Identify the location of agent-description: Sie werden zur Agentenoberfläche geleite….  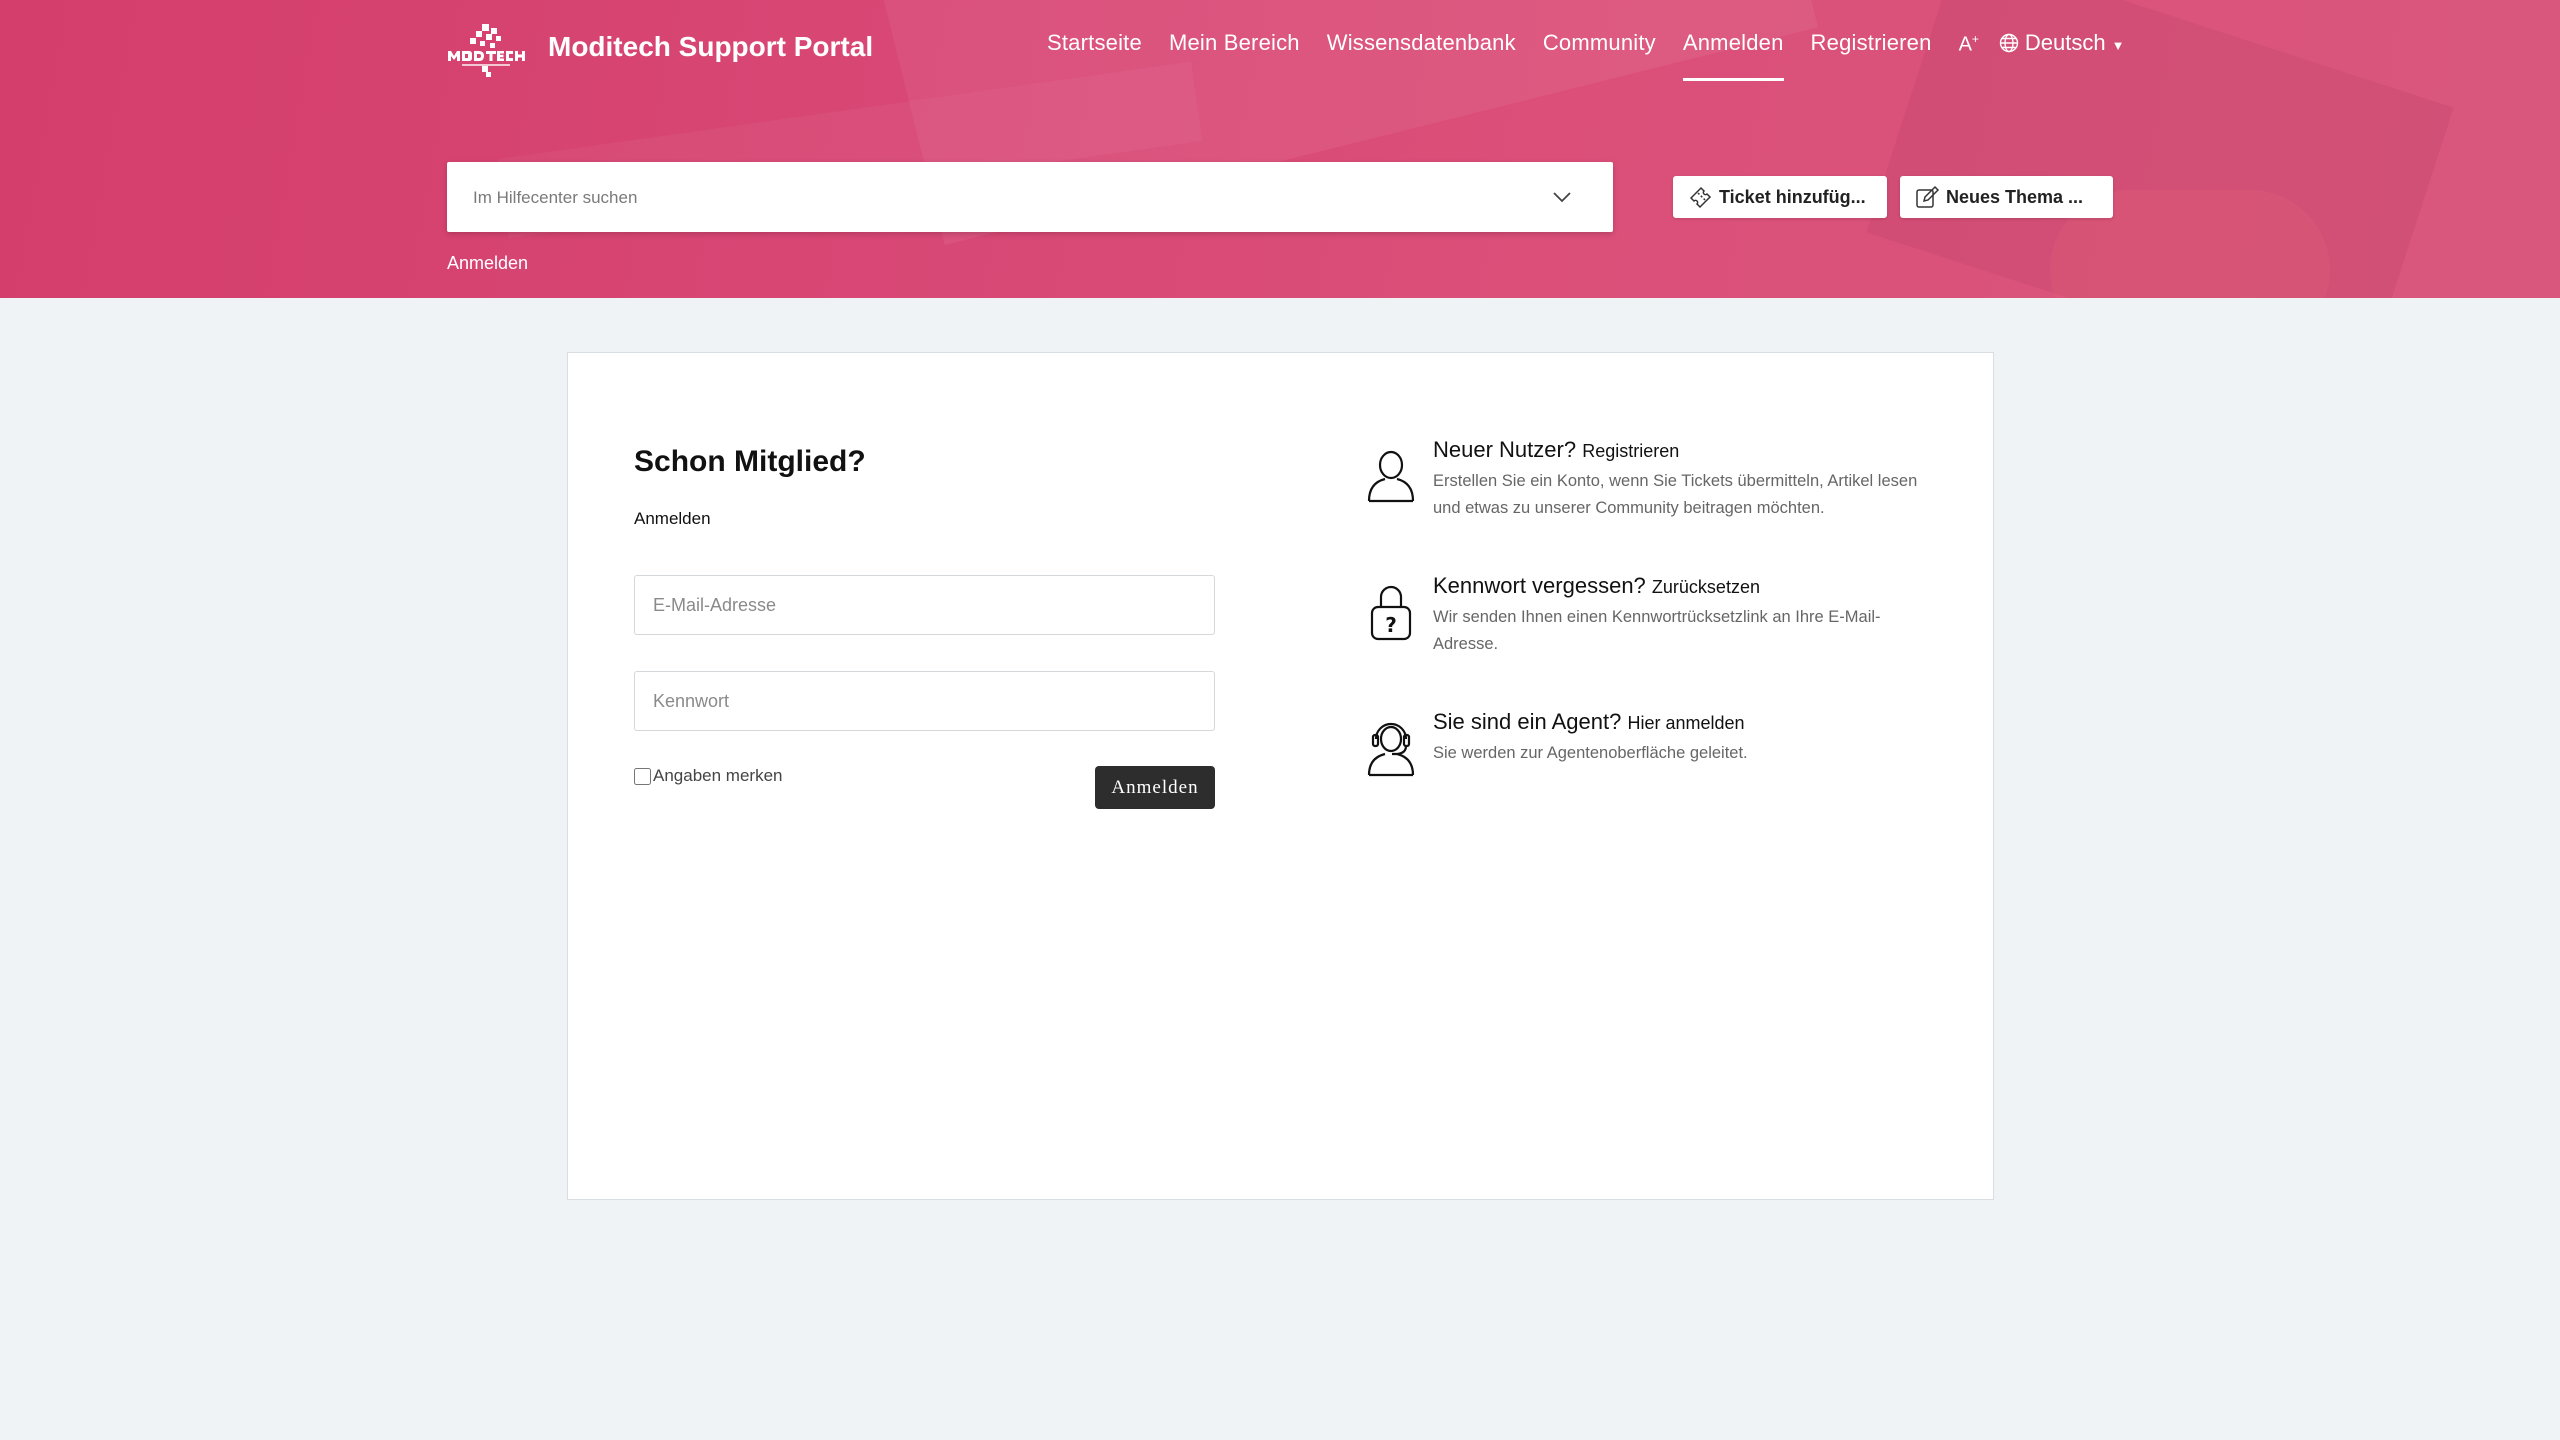
(1590, 753).